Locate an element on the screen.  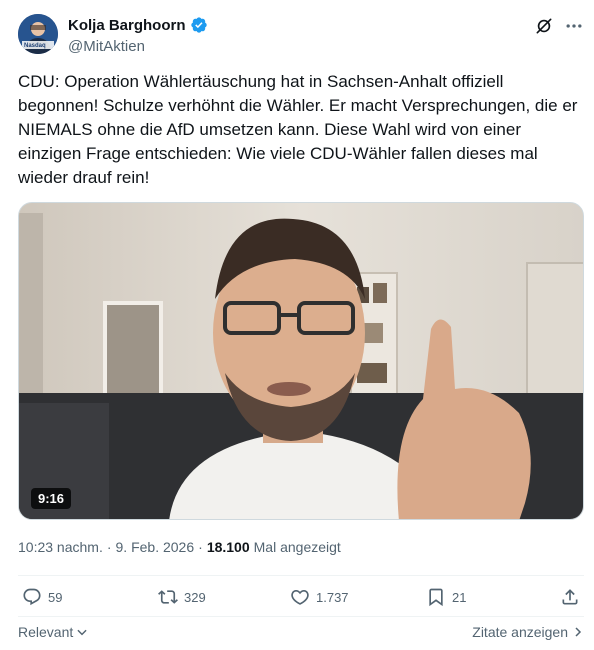
like-icon is located at coordinates (300, 597).